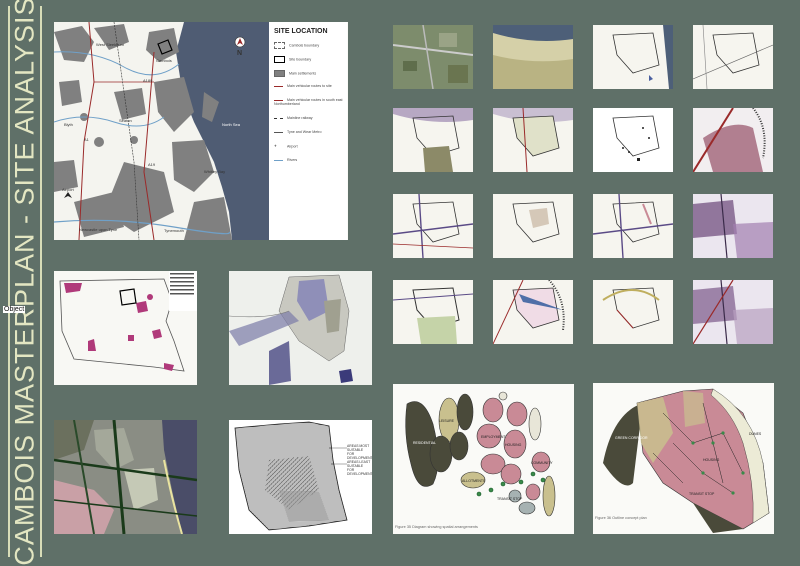  What do you see at coordinates (755, 434) in the screenshot?
I see `outline-label-dunes: DUNES` at bounding box center [755, 434].